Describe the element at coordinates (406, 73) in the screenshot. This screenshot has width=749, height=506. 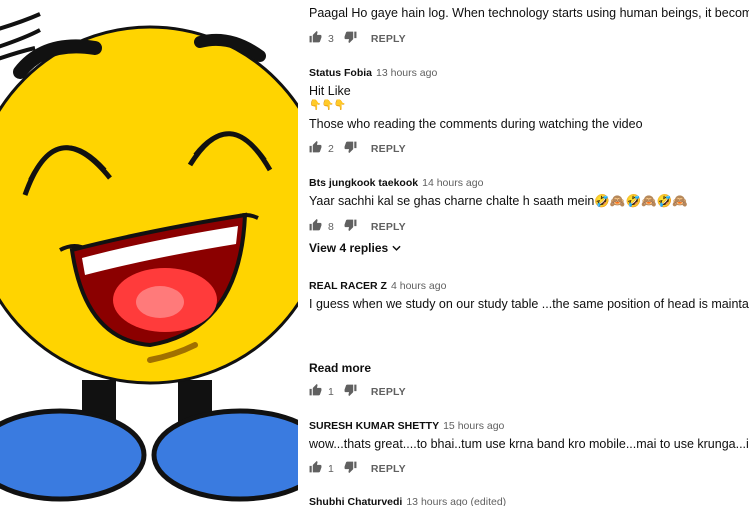
I see `comment-timestamp: 13 hours ago` at that location.